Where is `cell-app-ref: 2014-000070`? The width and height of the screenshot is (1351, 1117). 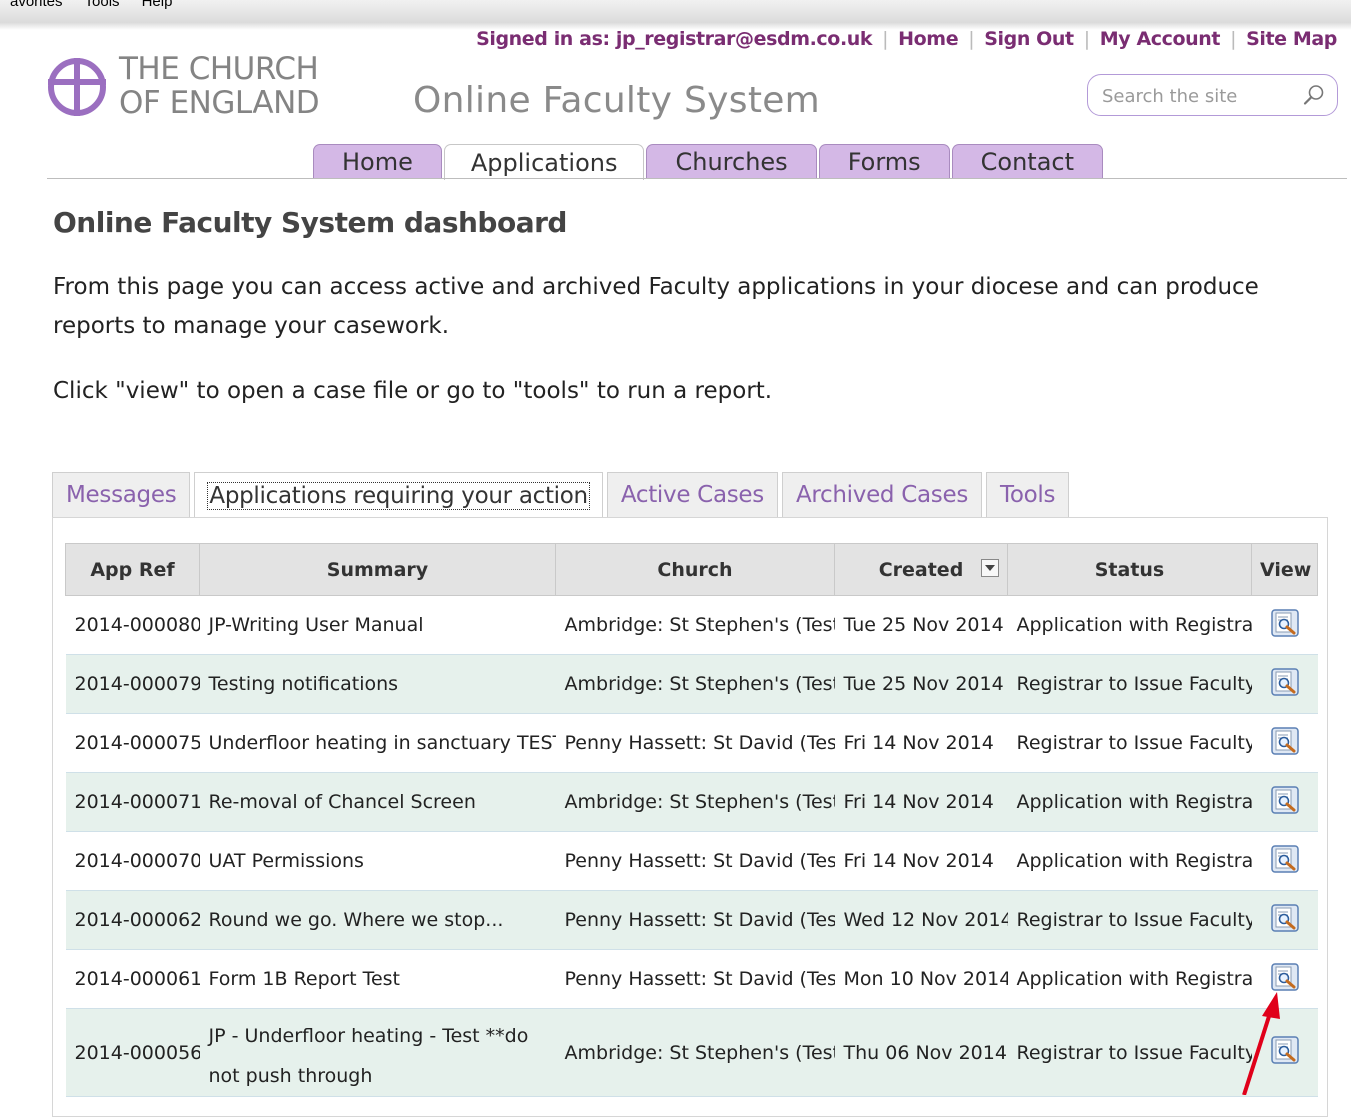 cell-app-ref: 2014-000070 is located at coordinates (132, 861).